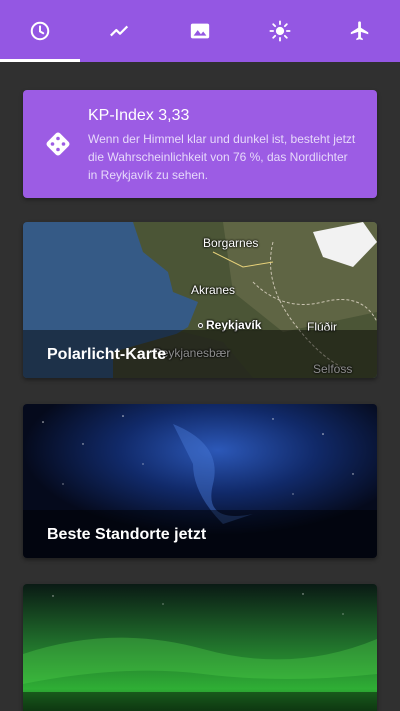 This screenshot has height=711, width=400. What do you see at coordinates (200, 326) in the screenshot?
I see `map-pin-icon` at bounding box center [200, 326].